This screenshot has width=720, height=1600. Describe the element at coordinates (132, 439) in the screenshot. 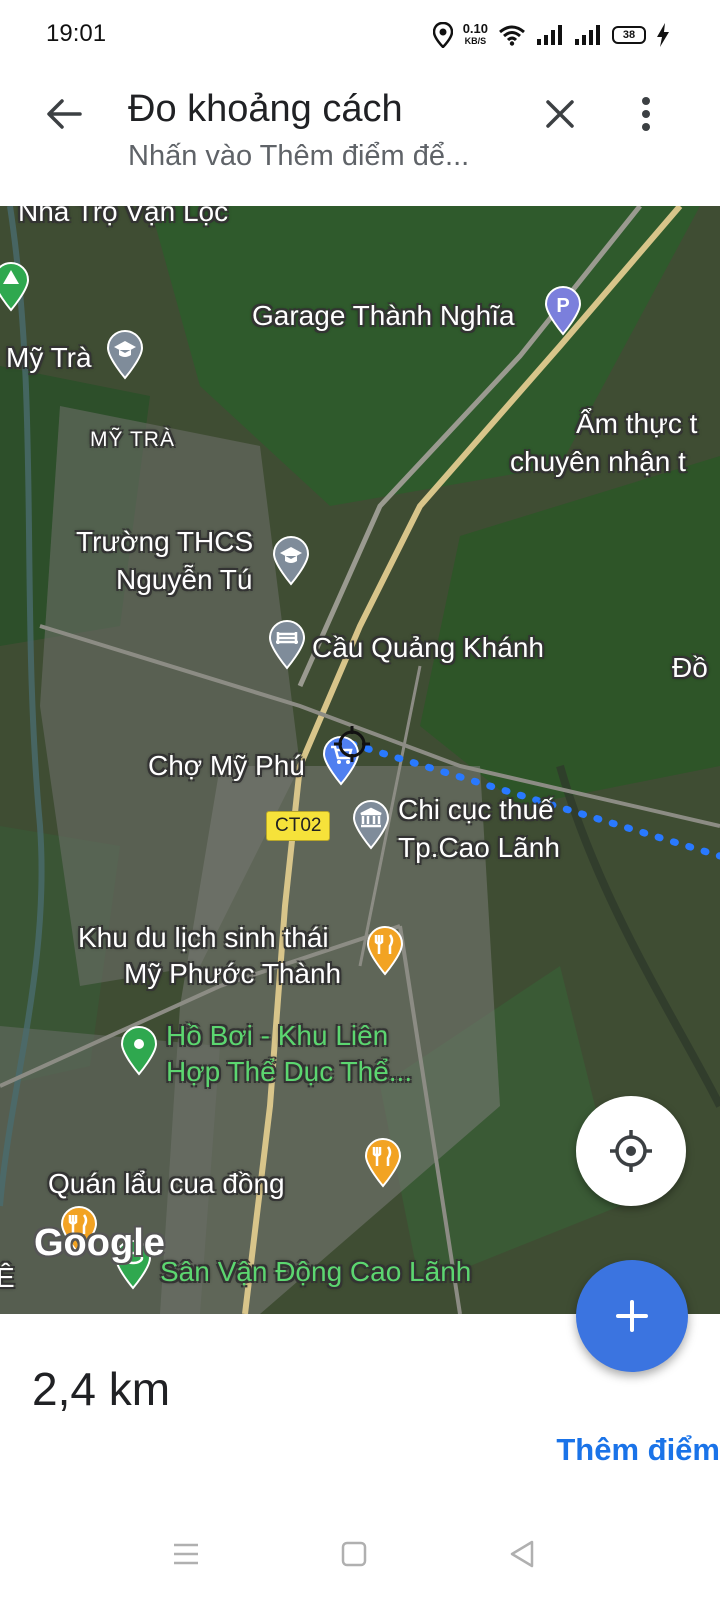

I see `map-label-my-tra-area: MỸ TRÀ` at that location.